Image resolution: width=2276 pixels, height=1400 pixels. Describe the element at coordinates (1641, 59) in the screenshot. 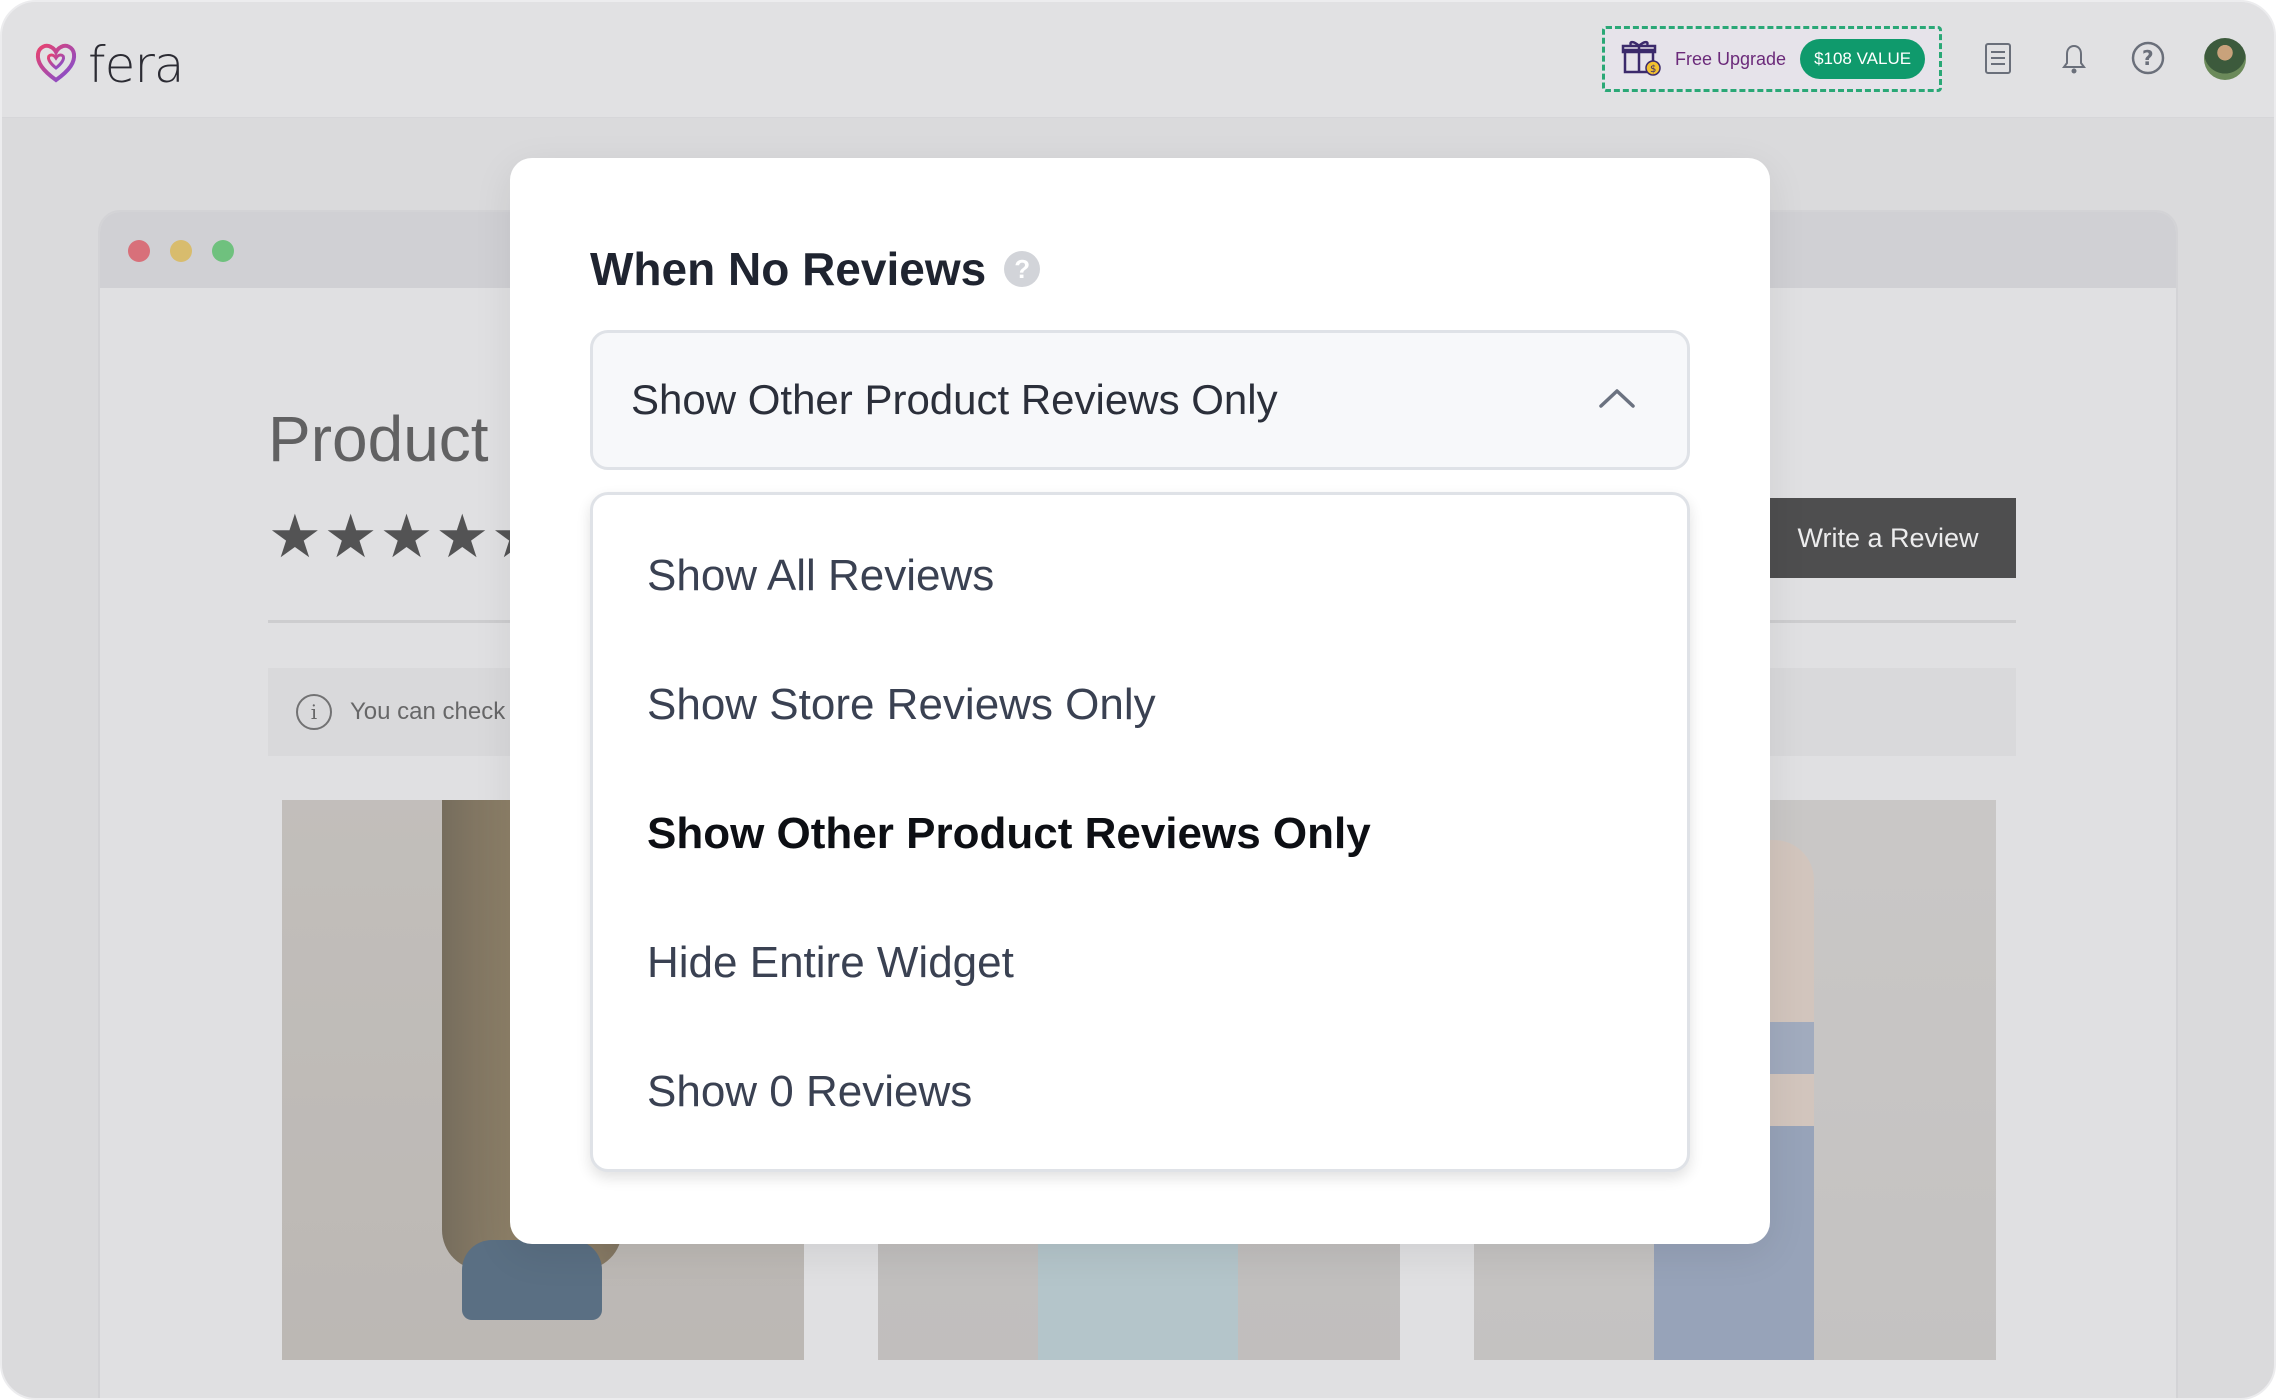

I see `gift-icon: $` at that location.